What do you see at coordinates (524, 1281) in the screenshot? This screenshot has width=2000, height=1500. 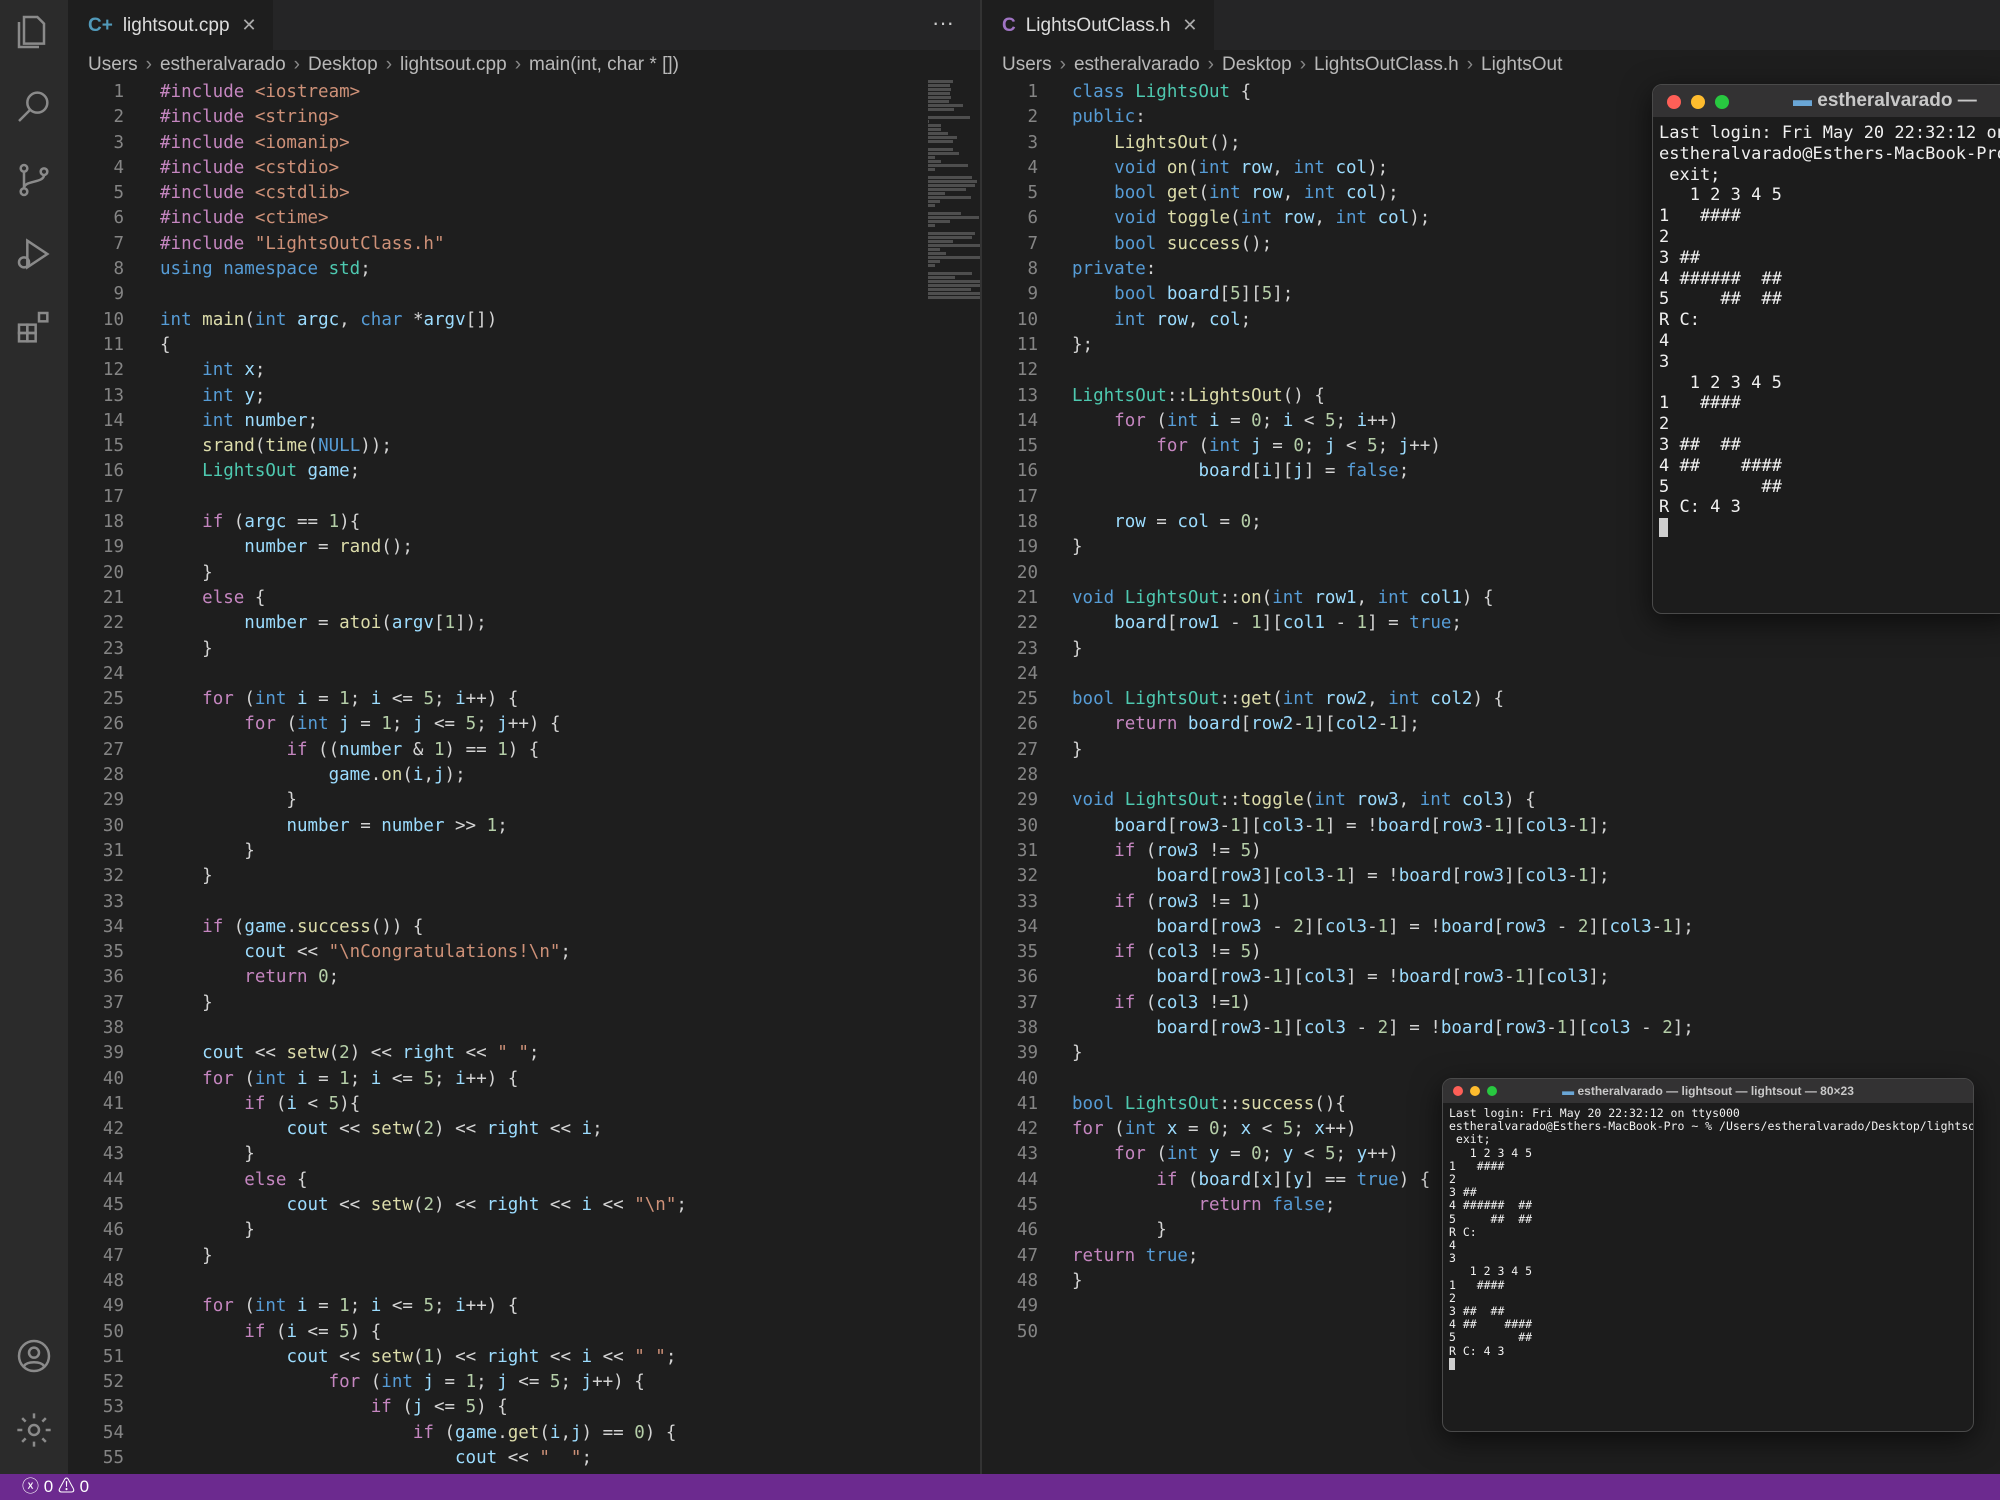 I see `code-line: 48` at bounding box center [524, 1281].